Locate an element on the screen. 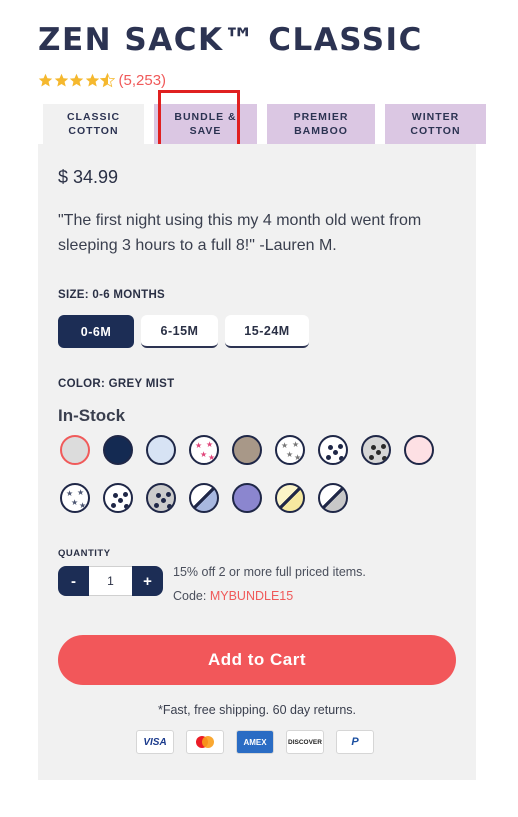 The height and width of the screenshot is (817, 518). rating-stars is located at coordinates (77, 80).